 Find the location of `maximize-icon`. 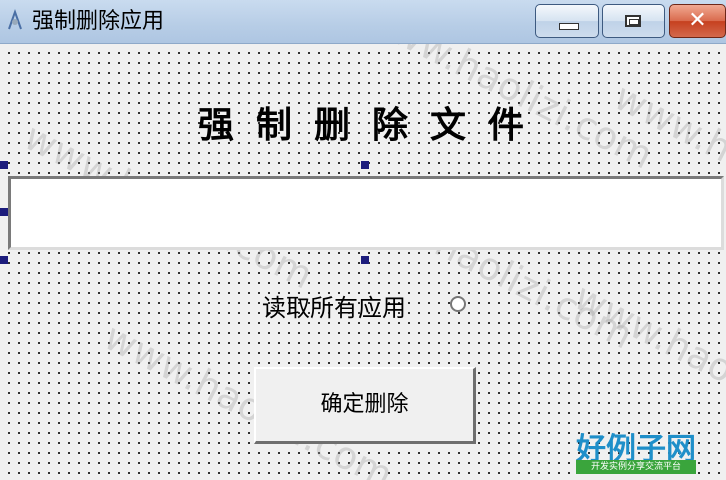

maximize-icon is located at coordinates (633, 21).